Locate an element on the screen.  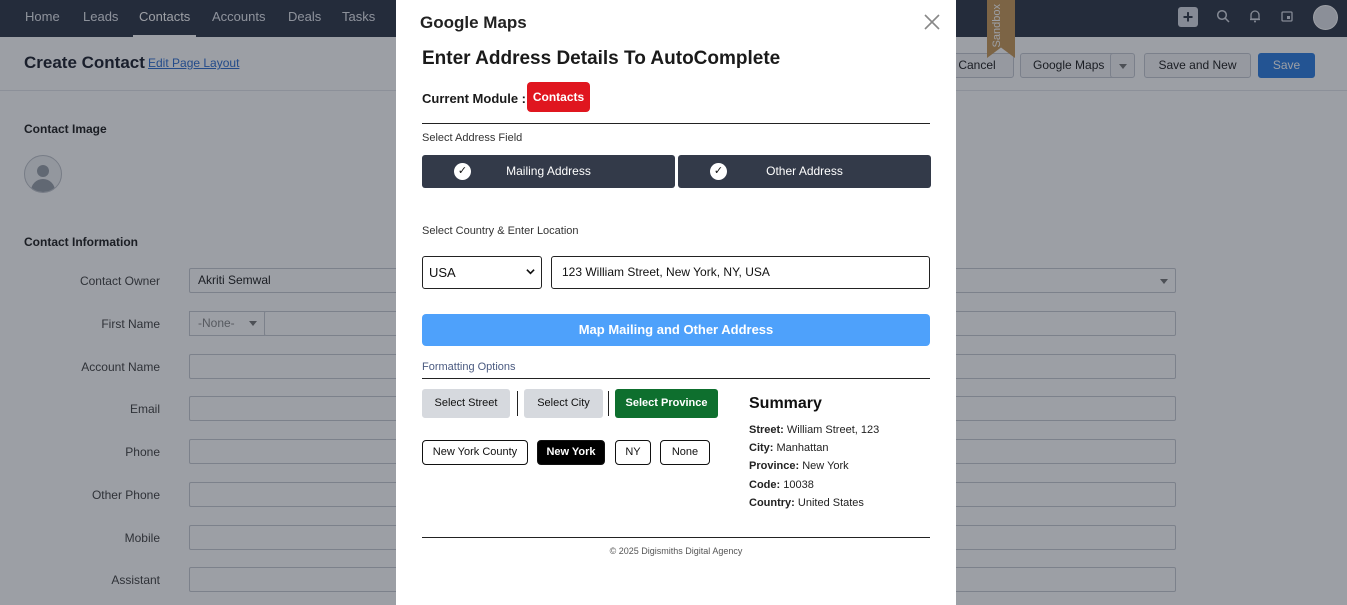
select-province-button: Select Province is located at coordinates (666, 403).